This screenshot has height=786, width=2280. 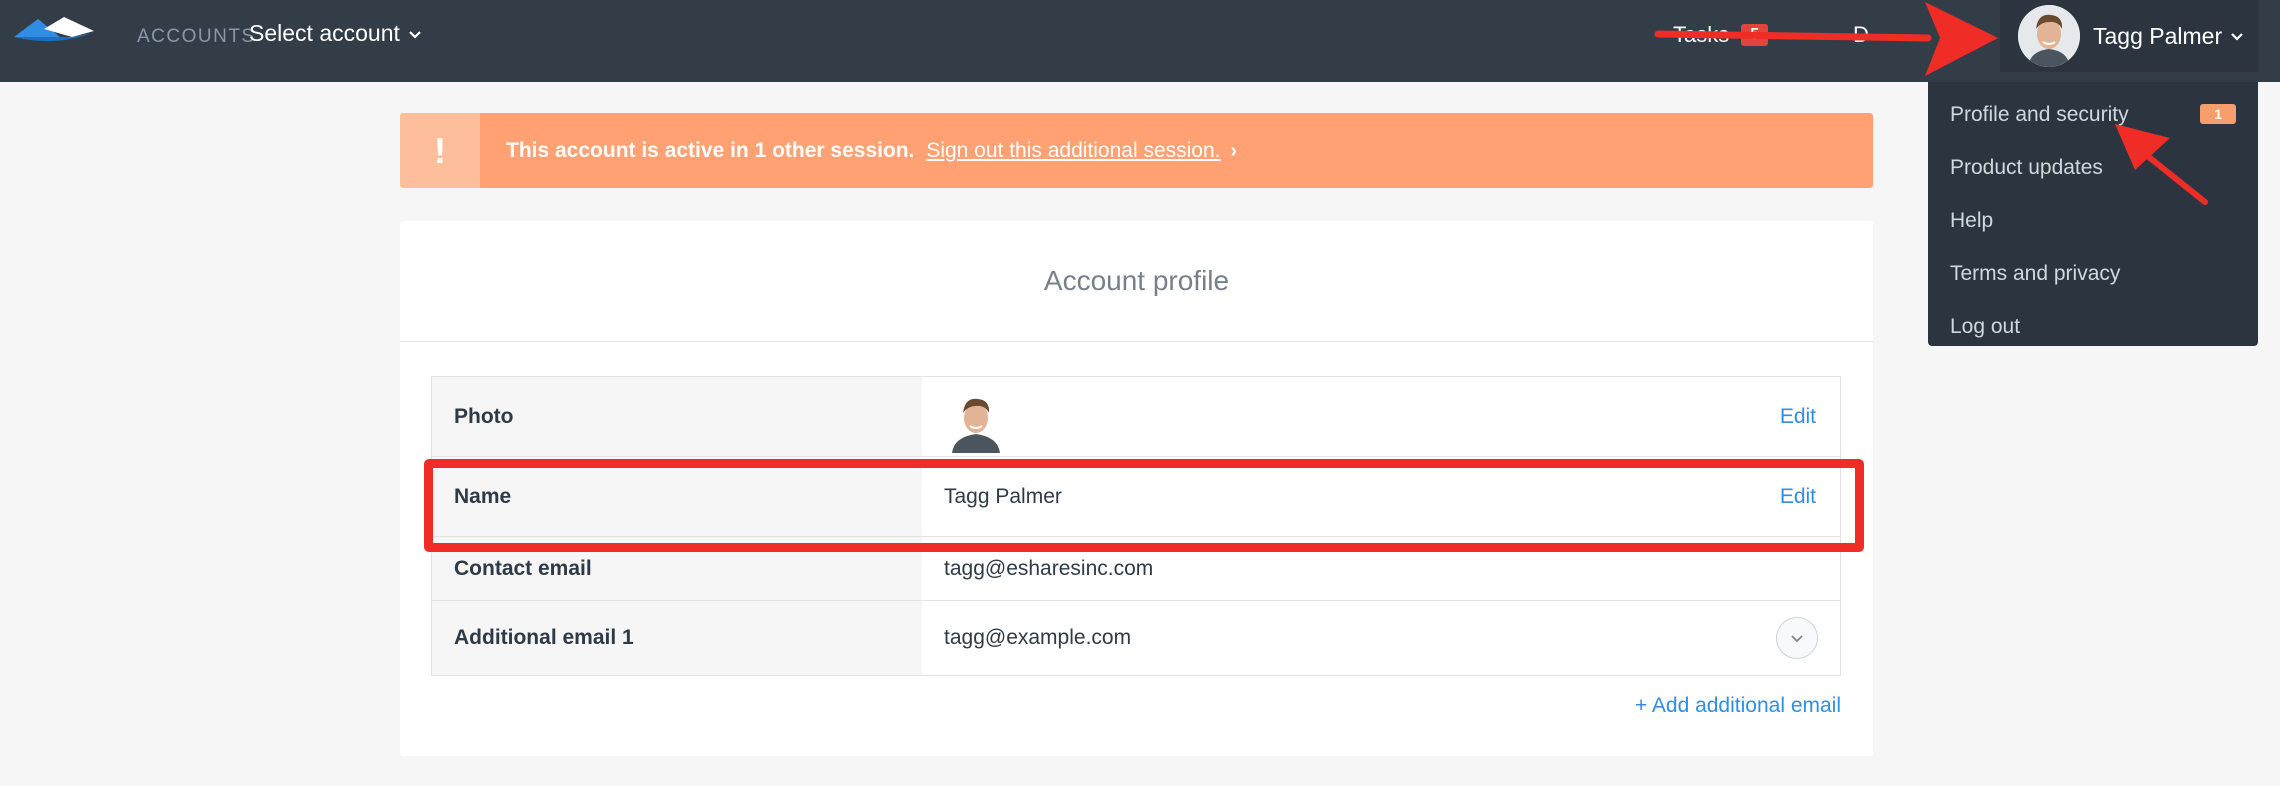 What do you see at coordinates (1144, 505) in the screenshot?
I see `highlight-box-annotation` at bounding box center [1144, 505].